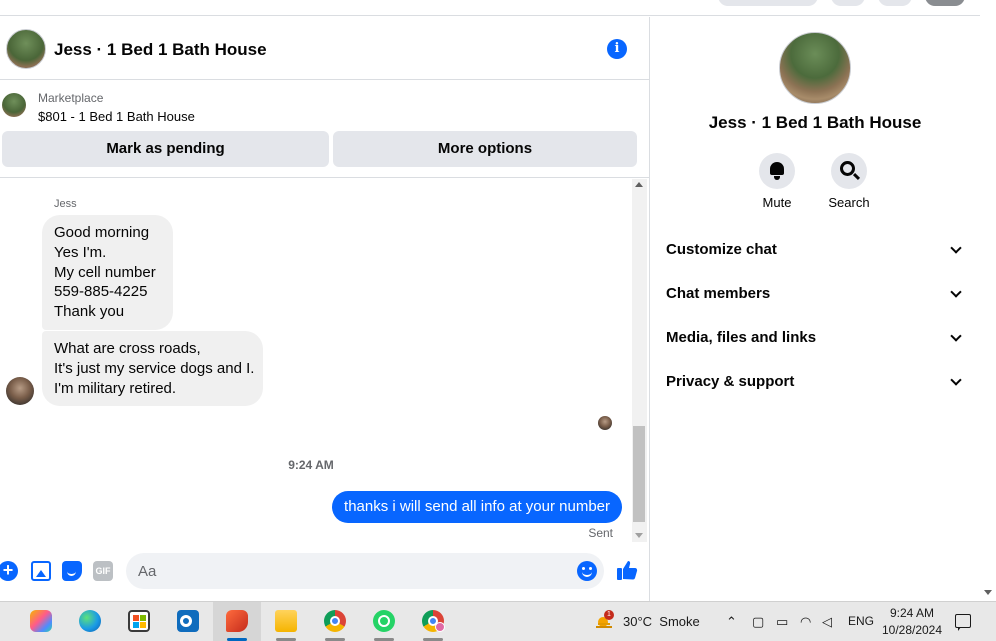  I want to click on top-notifications-button, so click(895, 3).